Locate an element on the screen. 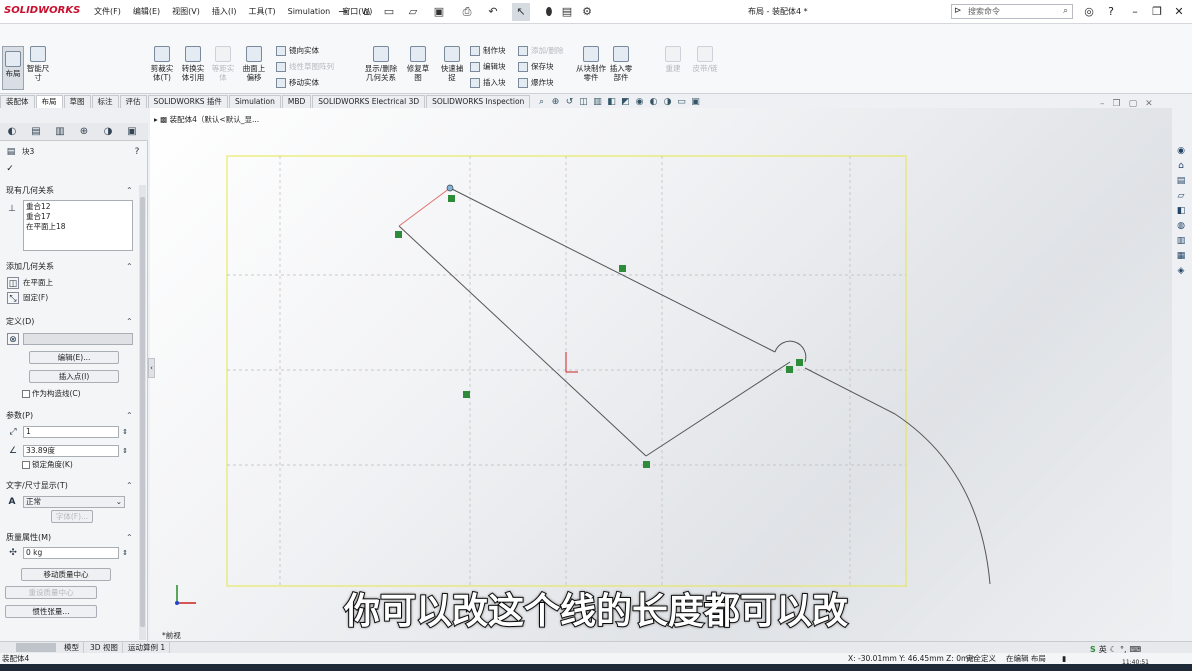 Image resolution: width=1192 pixels, height=671 pixels. feature-manager-tab-icon: ◐ is located at coordinates (12, 132).